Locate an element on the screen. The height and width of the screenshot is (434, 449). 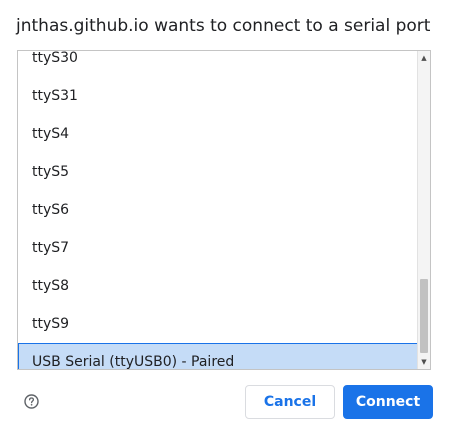
scroll-down-arrow-icon: ▼ is located at coordinates (424, 362).